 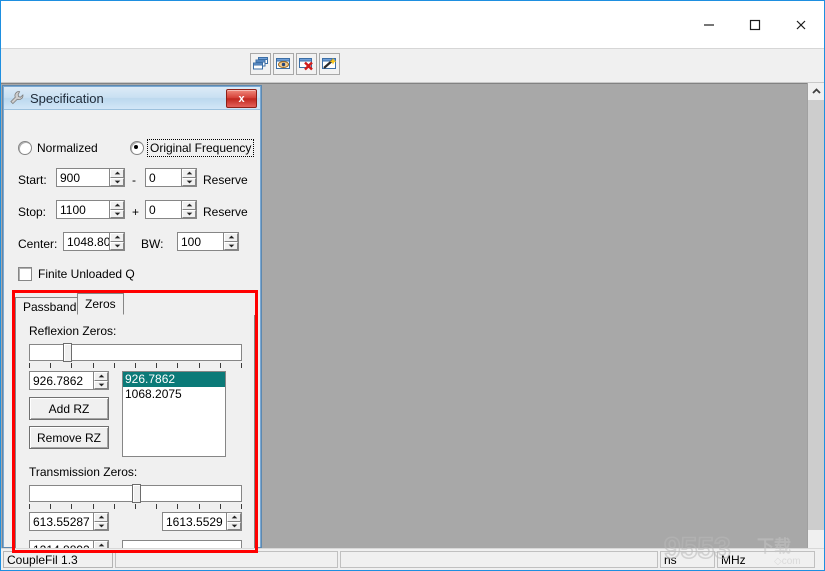 I want to click on reflexion-zero-input: 926.7862, so click(x=69, y=380).